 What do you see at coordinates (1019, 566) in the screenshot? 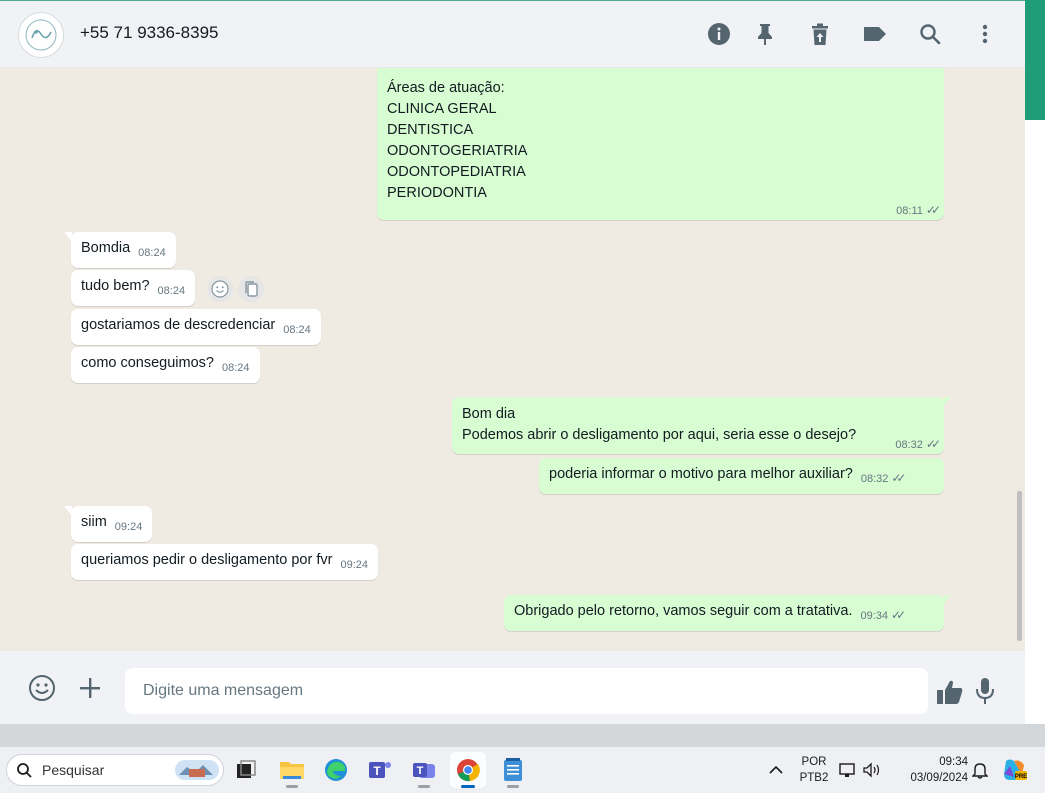
I see `scrollbar-thumb` at bounding box center [1019, 566].